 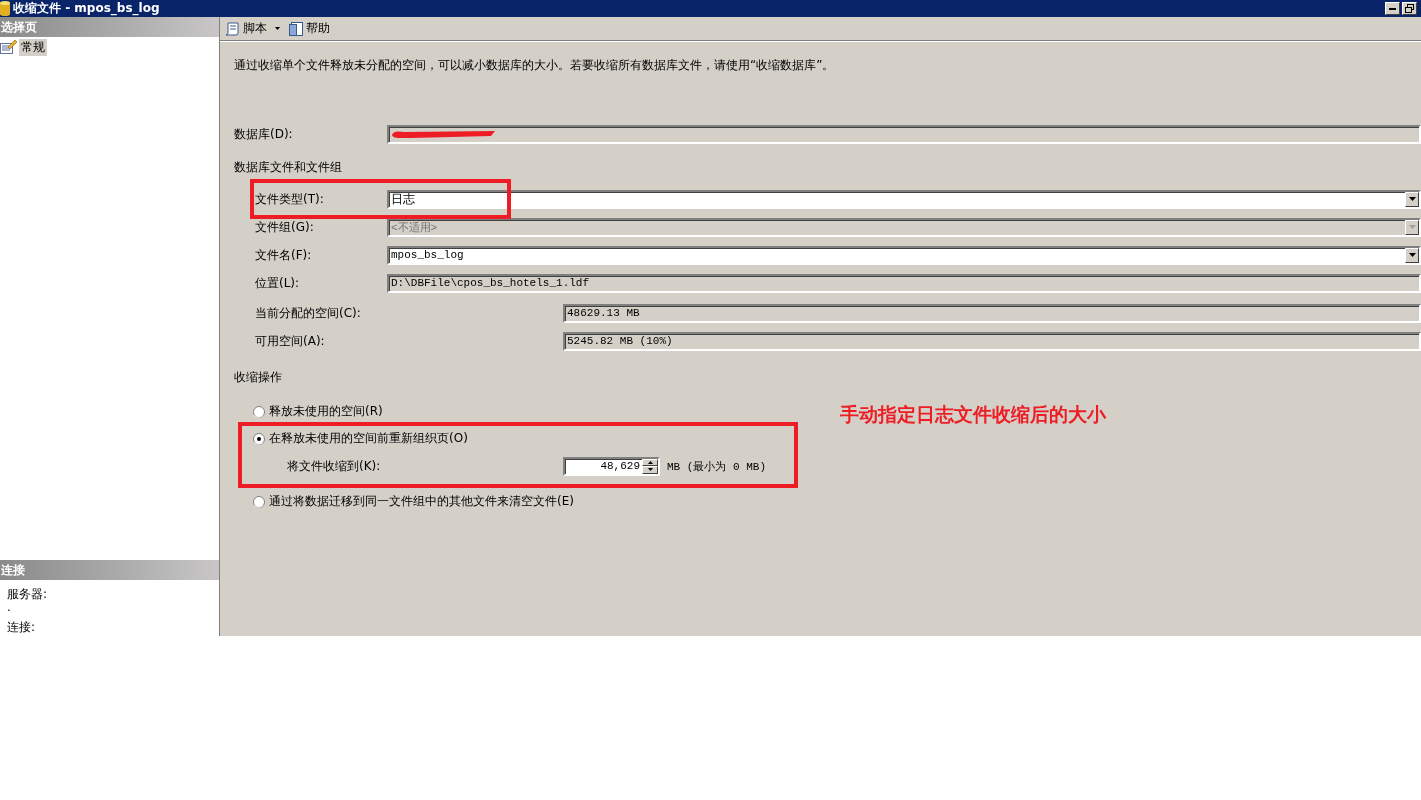 I want to click on radio-label: 释放未使用的空间(R), so click(x=326, y=411).